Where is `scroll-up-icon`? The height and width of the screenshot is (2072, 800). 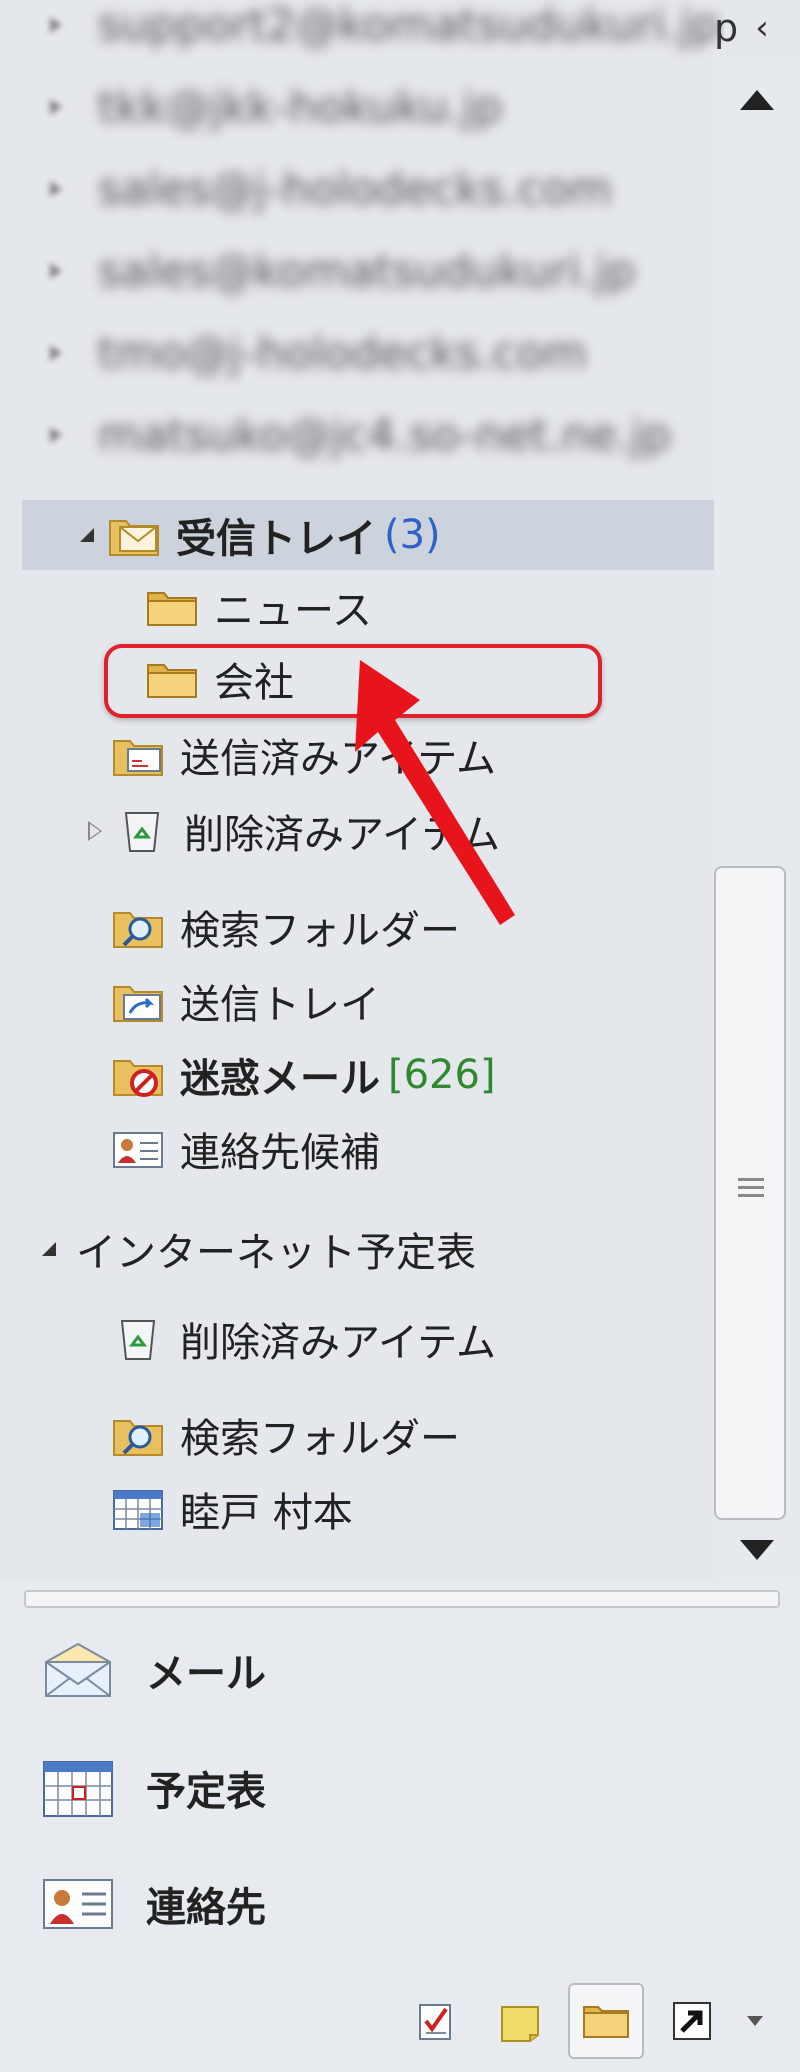
scroll-up-icon is located at coordinates (757, 100).